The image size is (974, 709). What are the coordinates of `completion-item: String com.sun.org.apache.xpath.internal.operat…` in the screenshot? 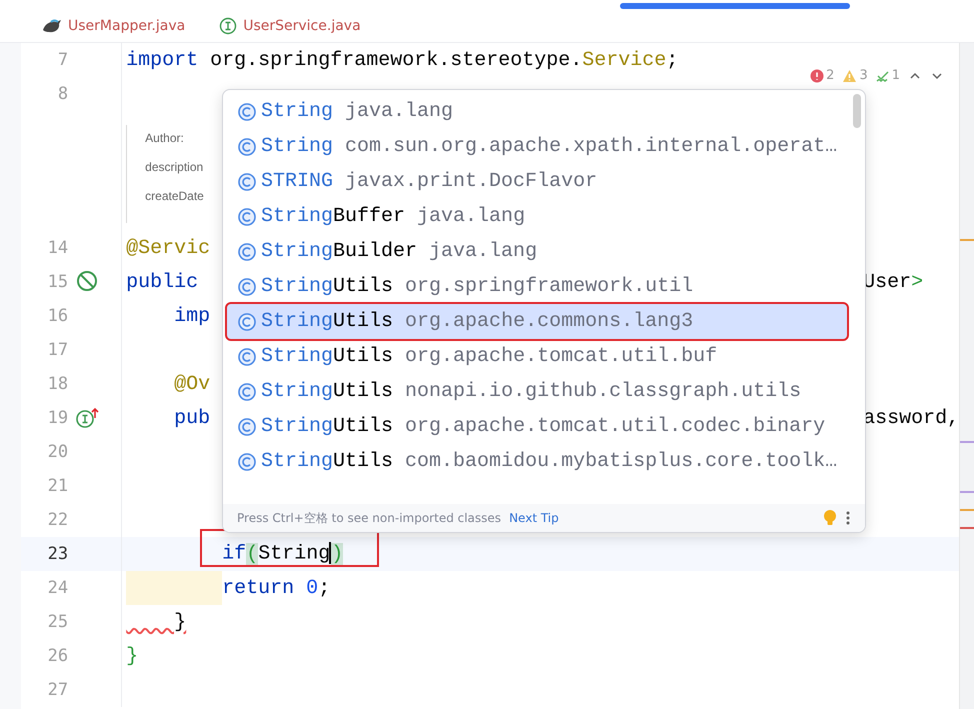 It's located at (537, 146).